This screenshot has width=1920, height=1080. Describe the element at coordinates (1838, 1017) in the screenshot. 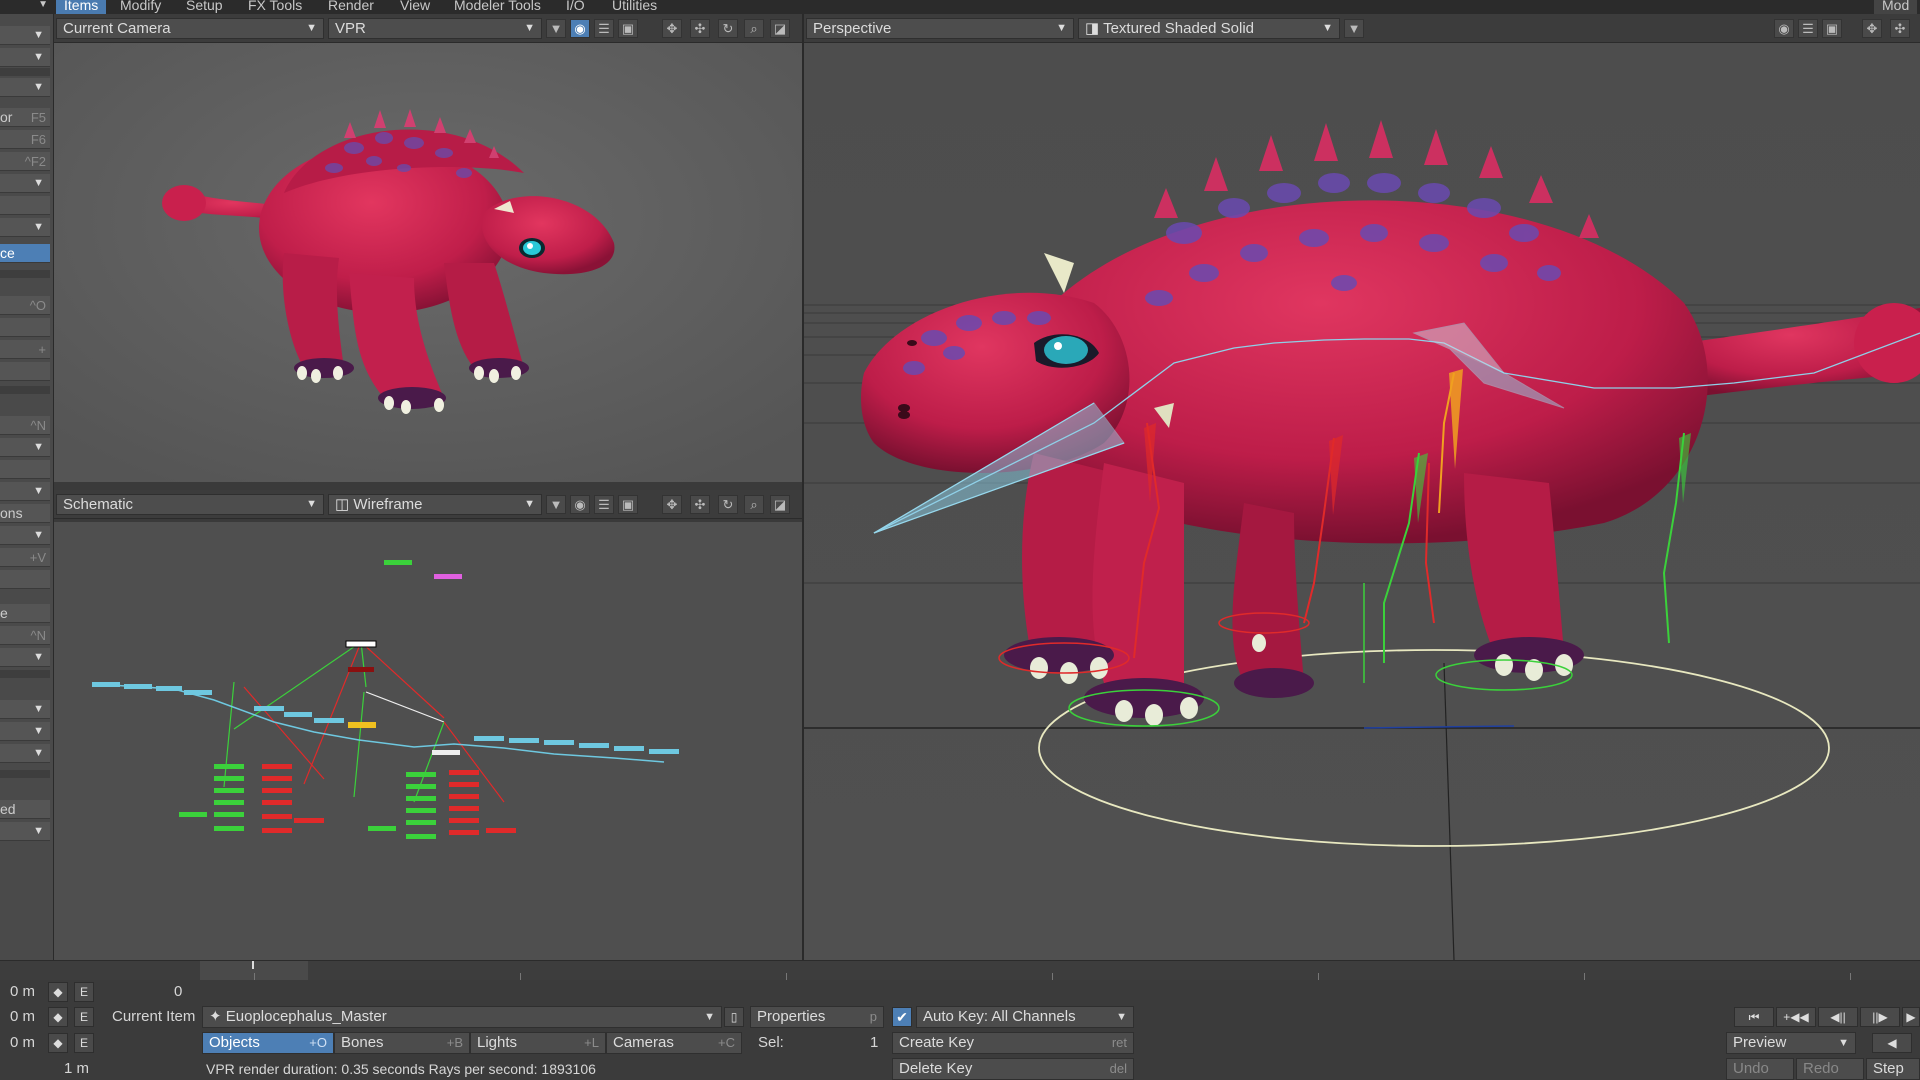

I see `step-back-icon: ◀||` at that location.